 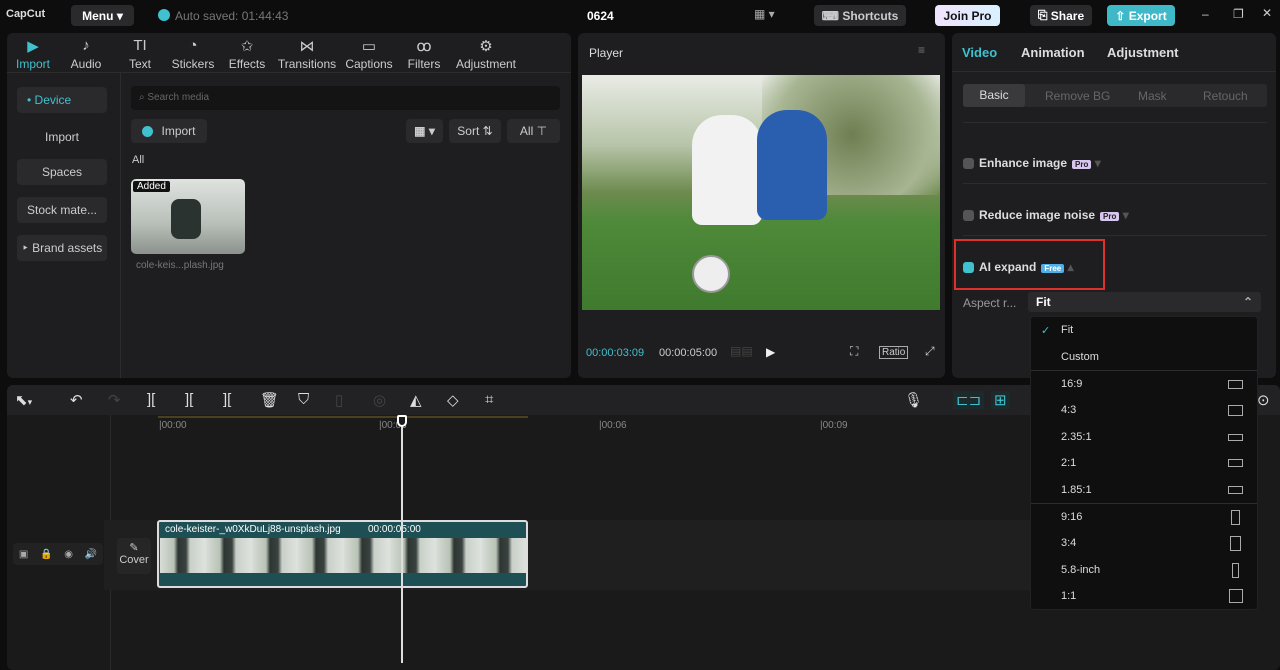 I want to click on split-right-icon: ][, so click(x=227, y=399).